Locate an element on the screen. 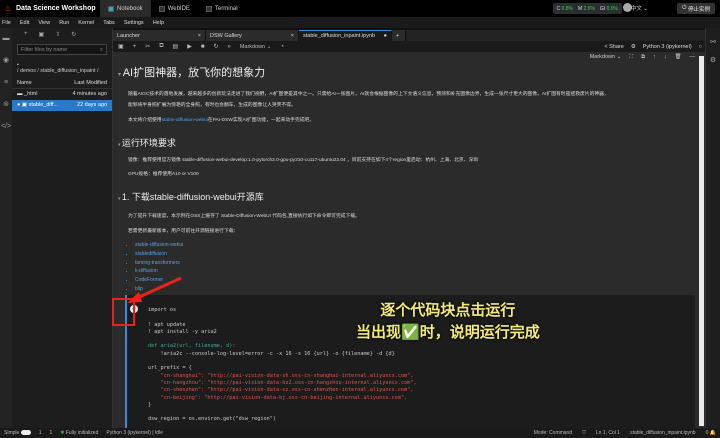 This screenshot has height=438, width=720. link-taming: taming-transformers is located at coordinates (157, 263).